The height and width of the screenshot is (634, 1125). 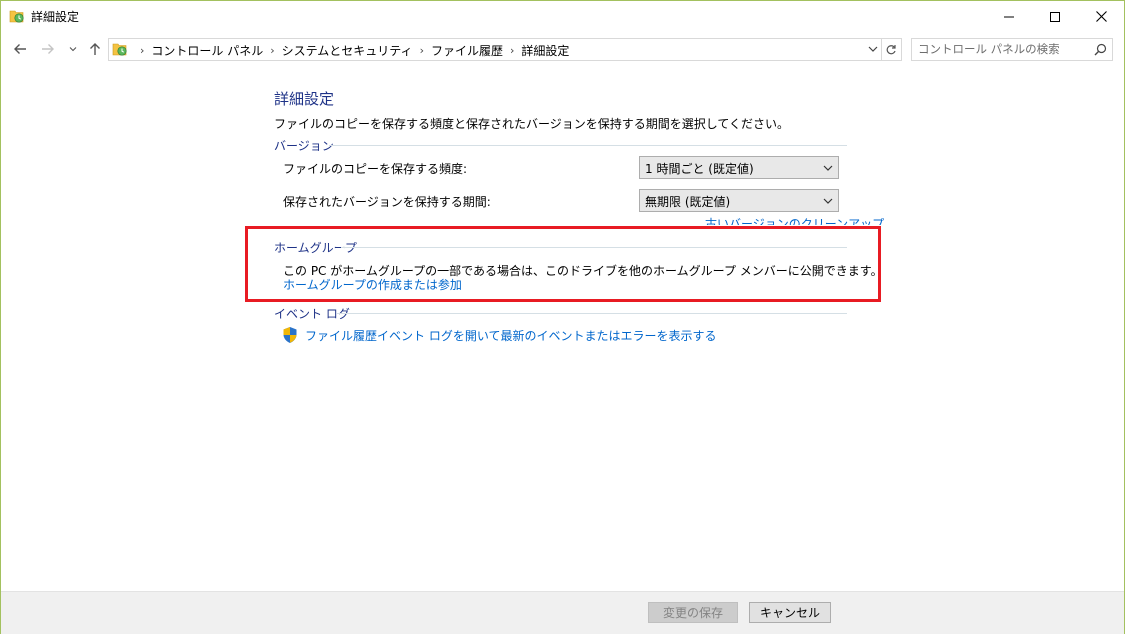 What do you see at coordinates (1100, 49) in the screenshot?
I see `search-icon` at bounding box center [1100, 49].